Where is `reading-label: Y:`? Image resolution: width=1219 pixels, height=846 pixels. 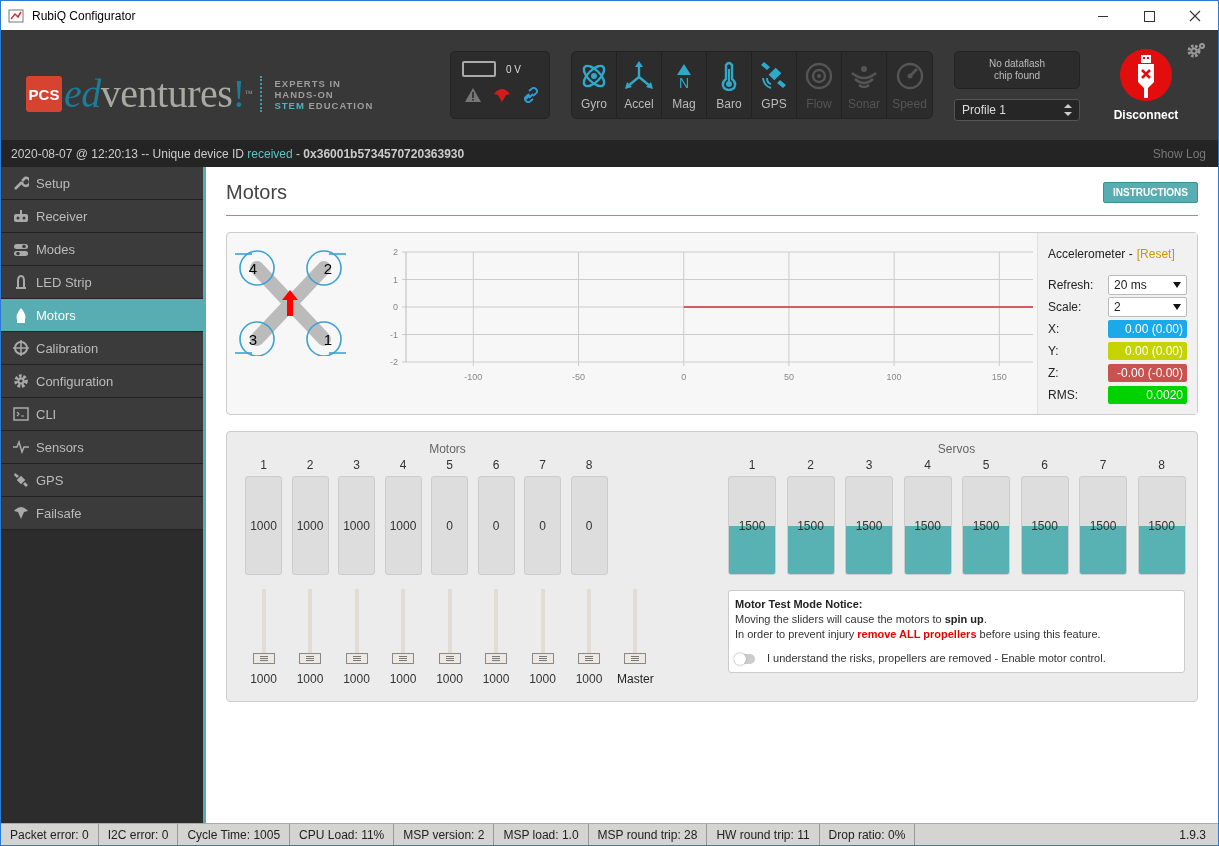 reading-label: Y: is located at coordinates (1053, 351).